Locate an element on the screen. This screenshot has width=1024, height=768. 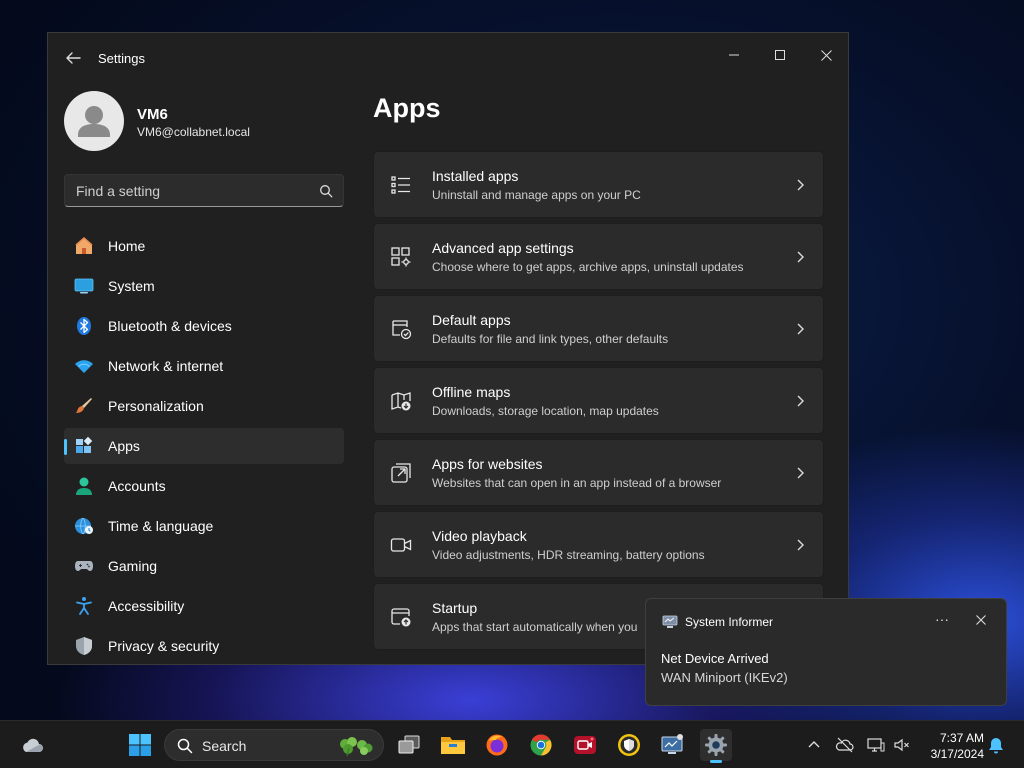
sidebar-item-label: Network & internet is located at coordinates (166, 366).